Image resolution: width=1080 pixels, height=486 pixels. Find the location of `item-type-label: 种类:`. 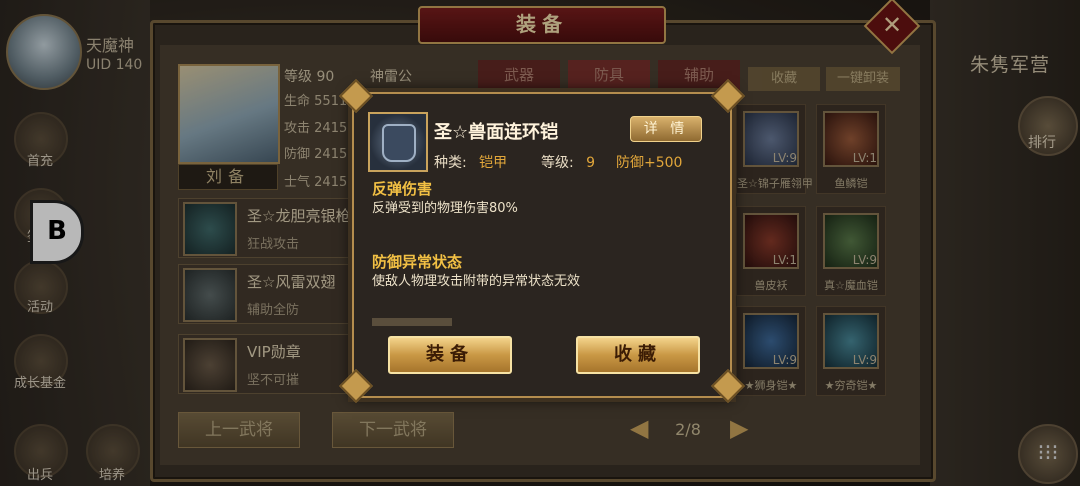

item-type-label: 种类: is located at coordinates (450, 163).